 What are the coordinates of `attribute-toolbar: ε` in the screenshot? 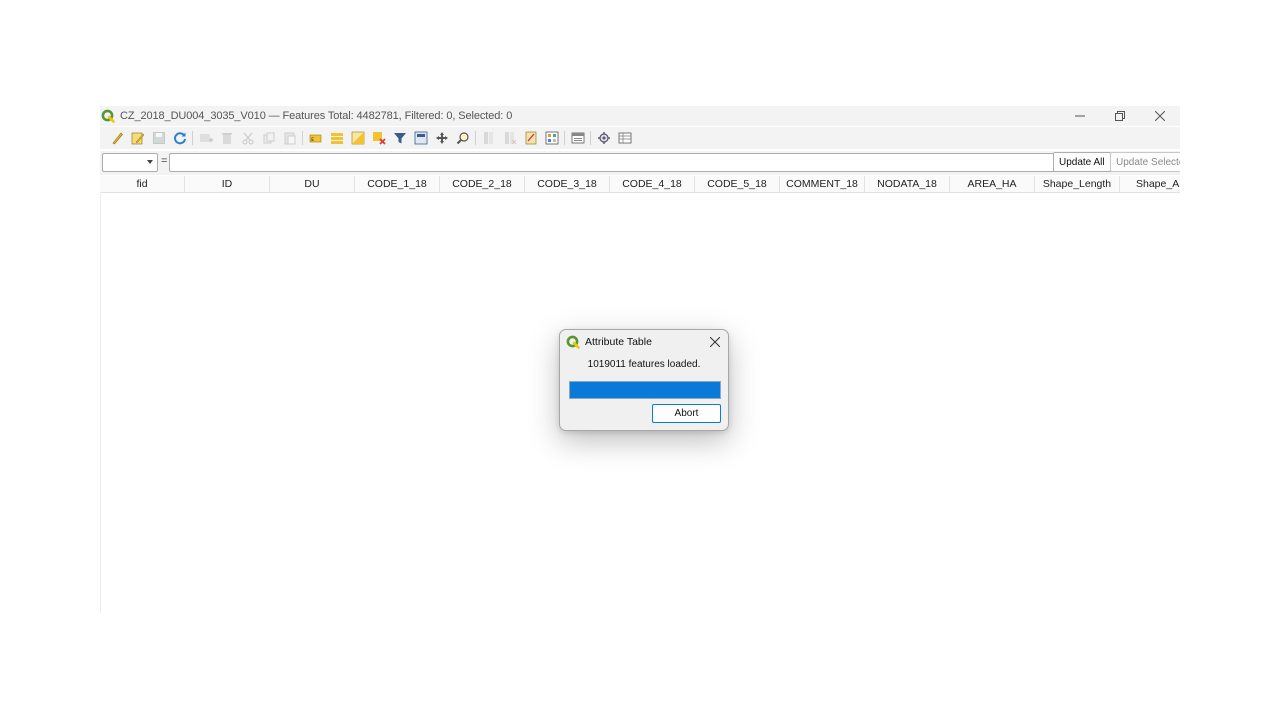 It's located at (640, 138).